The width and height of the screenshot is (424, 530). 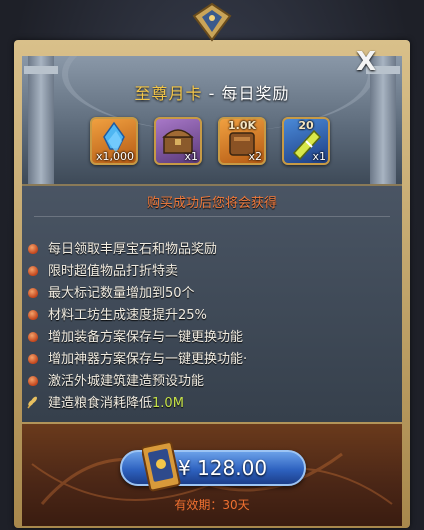 What do you see at coordinates (366, 62) in the screenshot?
I see `close-button: X` at bounding box center [366, 62].